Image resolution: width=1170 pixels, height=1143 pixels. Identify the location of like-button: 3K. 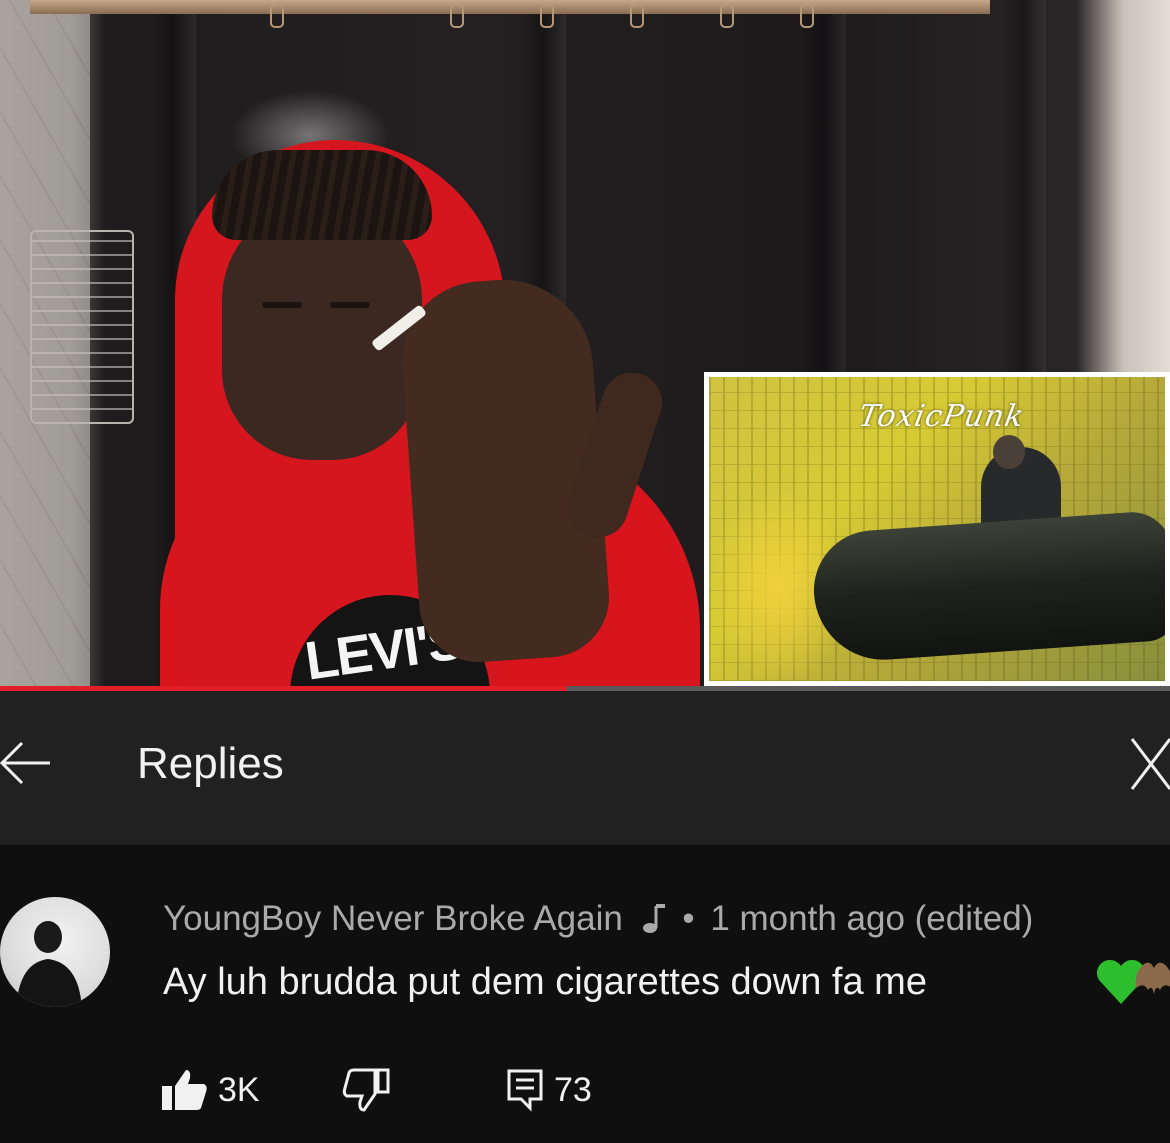
(210, 1090).